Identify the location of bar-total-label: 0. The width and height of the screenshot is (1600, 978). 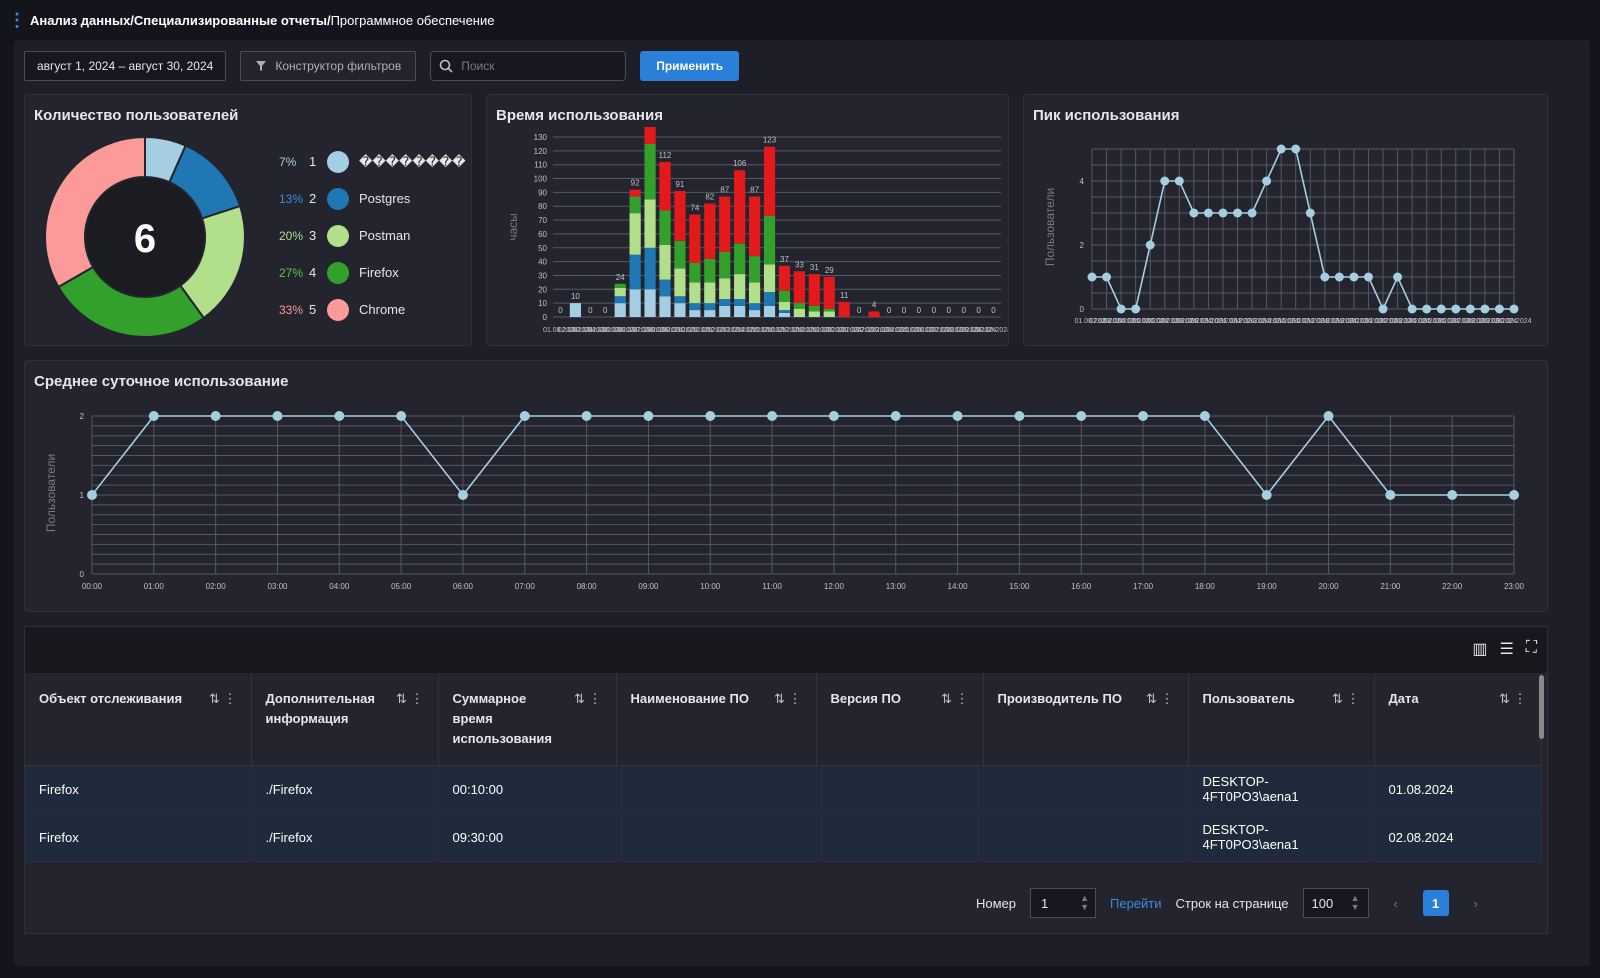
(904, 310).